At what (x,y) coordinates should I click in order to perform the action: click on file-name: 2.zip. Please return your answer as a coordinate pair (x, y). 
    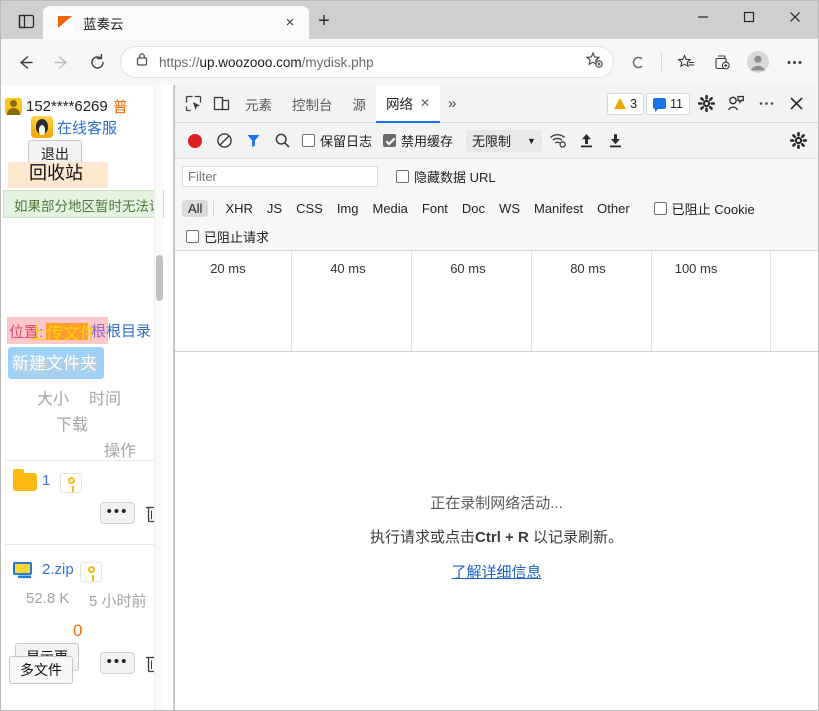
    Looking at the image, I should click on (58, 569).